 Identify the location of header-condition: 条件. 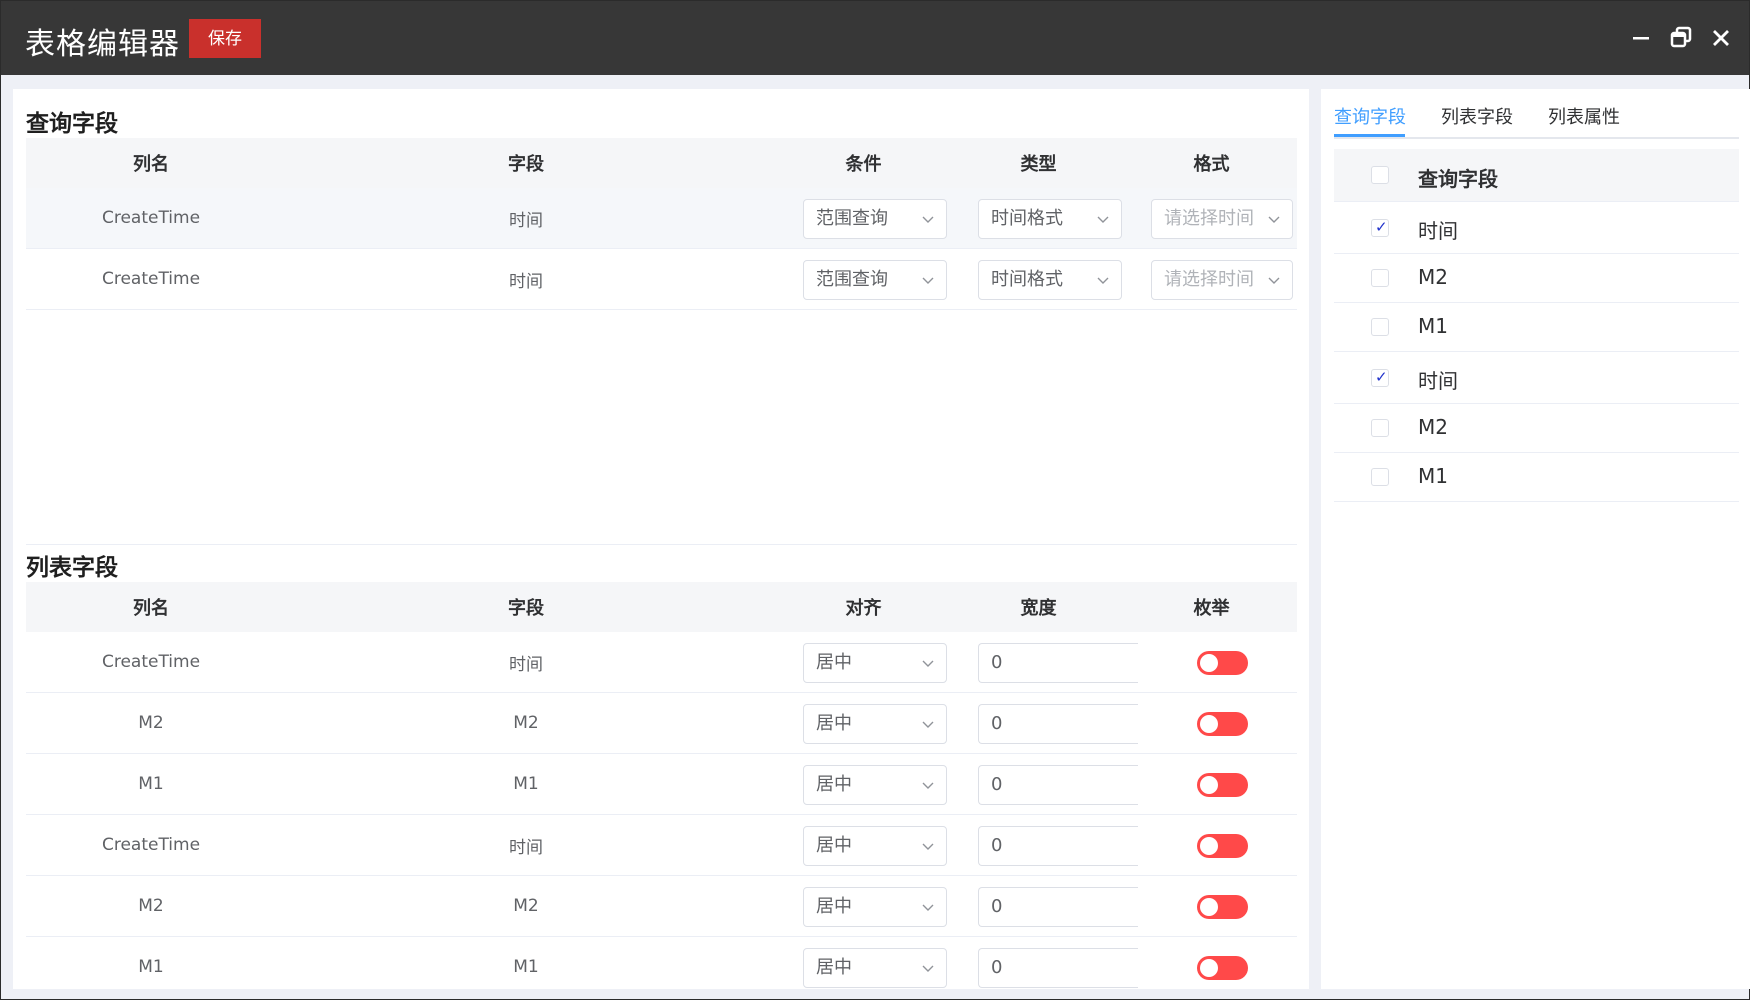
(863, 164).